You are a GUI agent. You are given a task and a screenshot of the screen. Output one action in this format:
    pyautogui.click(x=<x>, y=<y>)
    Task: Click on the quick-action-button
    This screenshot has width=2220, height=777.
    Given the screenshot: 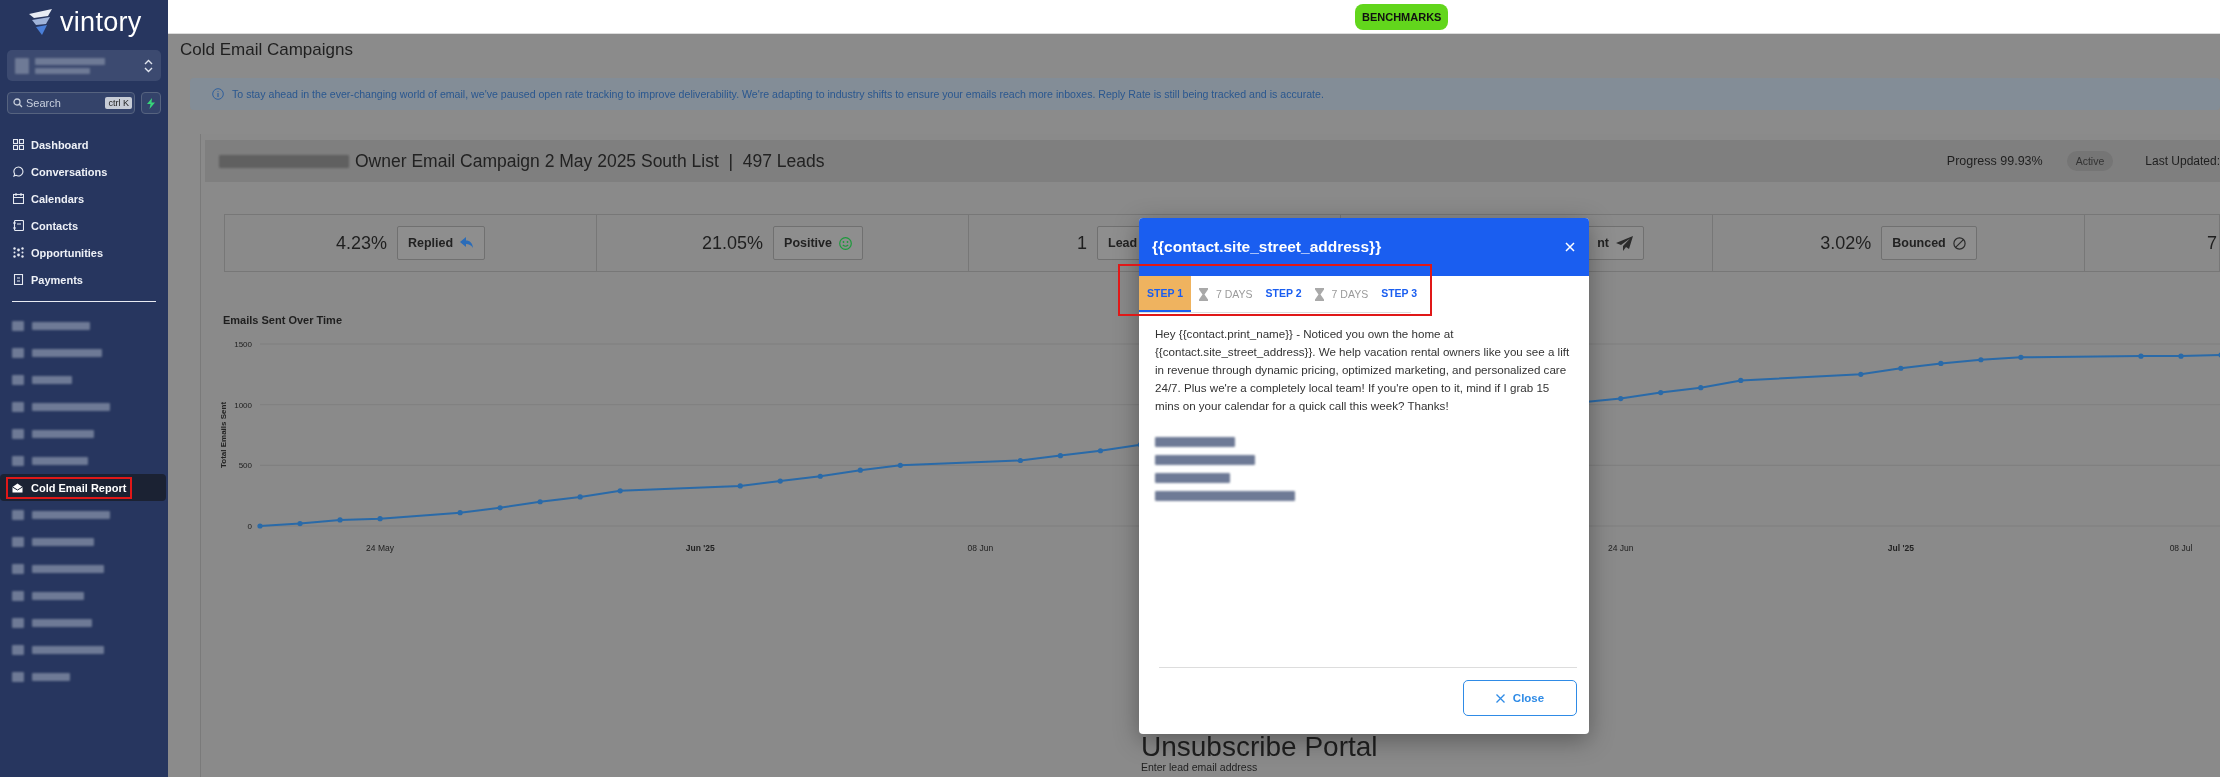 What is the action you would take?
    pyautogui.click(x=151, y=103)
    